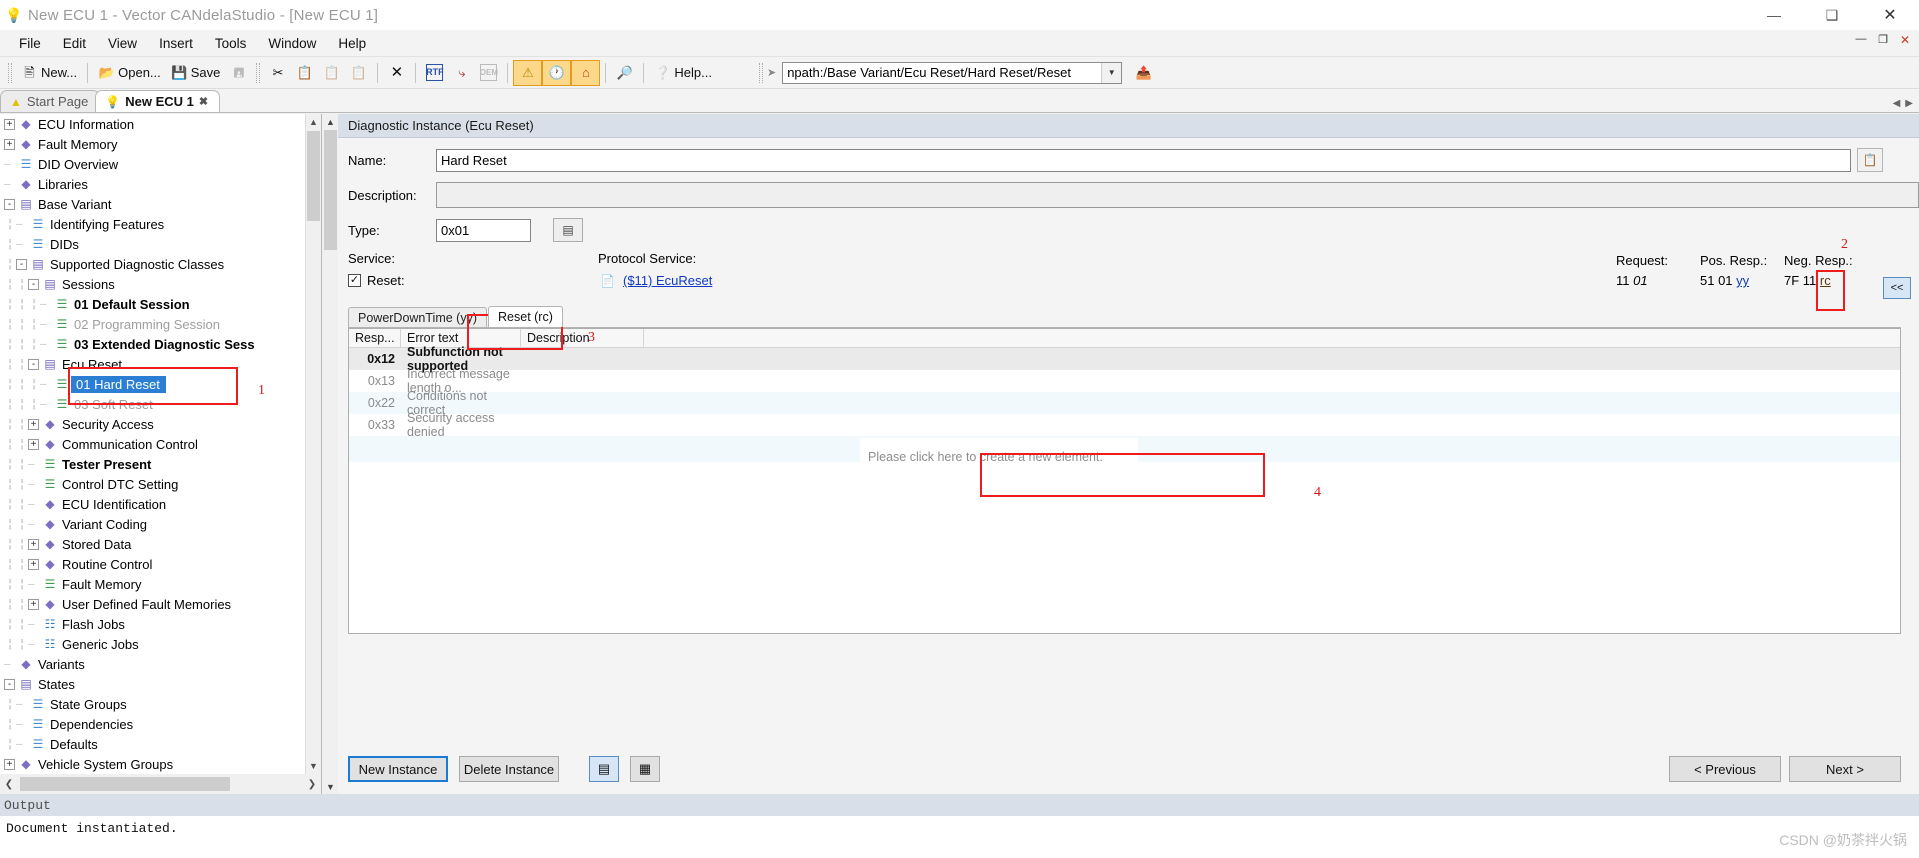  Describe the element at coordinates (1143, 160) in the screenshot. I see `name-input` at that location.